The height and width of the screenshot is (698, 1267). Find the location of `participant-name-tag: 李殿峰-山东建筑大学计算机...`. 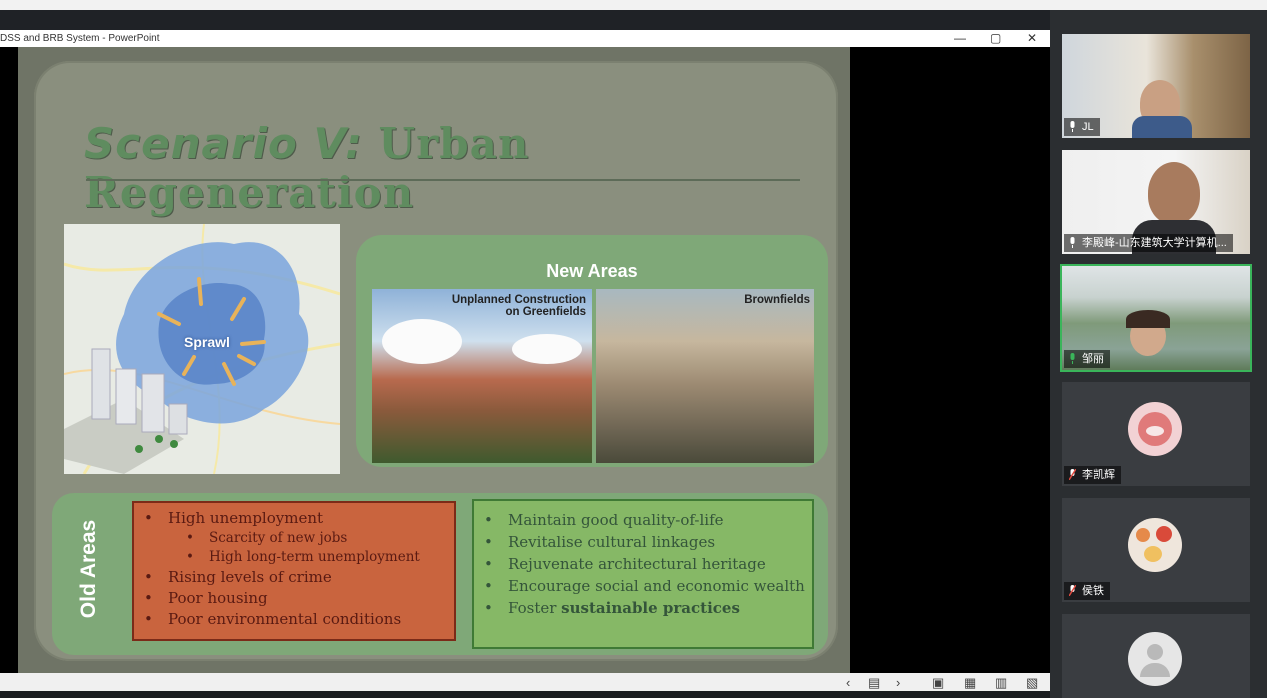

participant-name-tag: 李殿峰-山东建筑大学计算机... is located at coordinates (1148, 243).